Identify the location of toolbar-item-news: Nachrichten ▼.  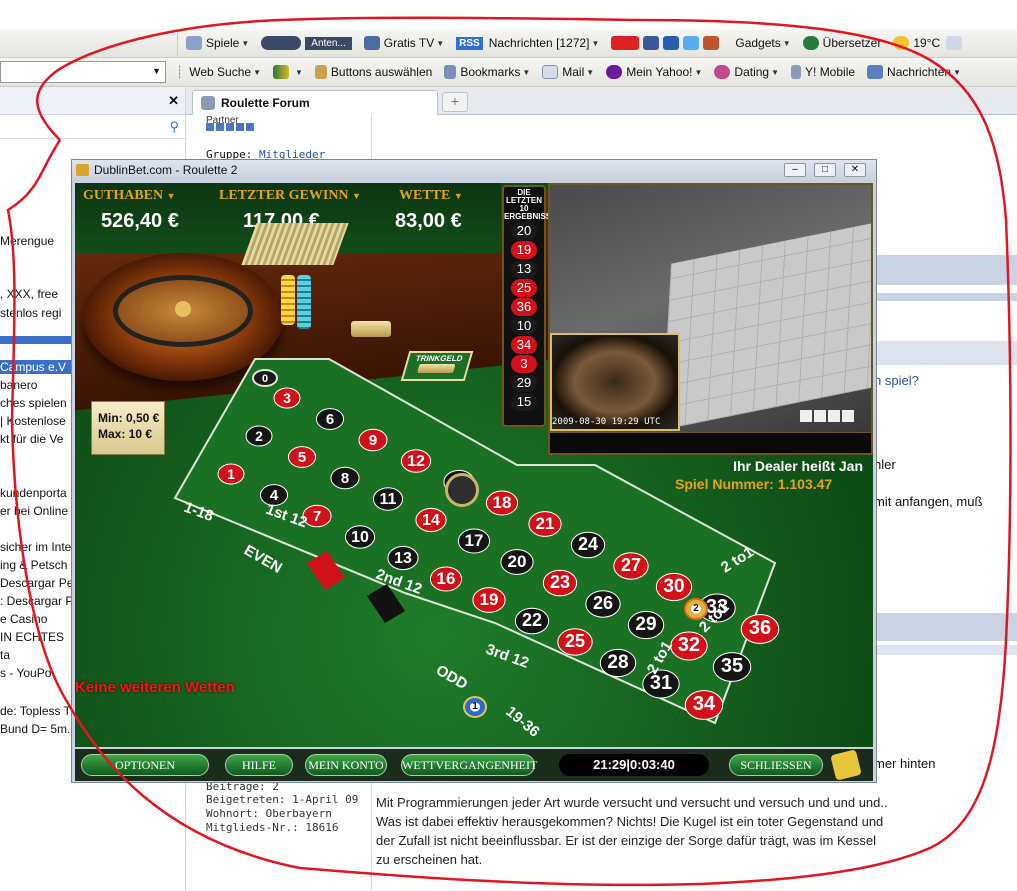
(914, 72).